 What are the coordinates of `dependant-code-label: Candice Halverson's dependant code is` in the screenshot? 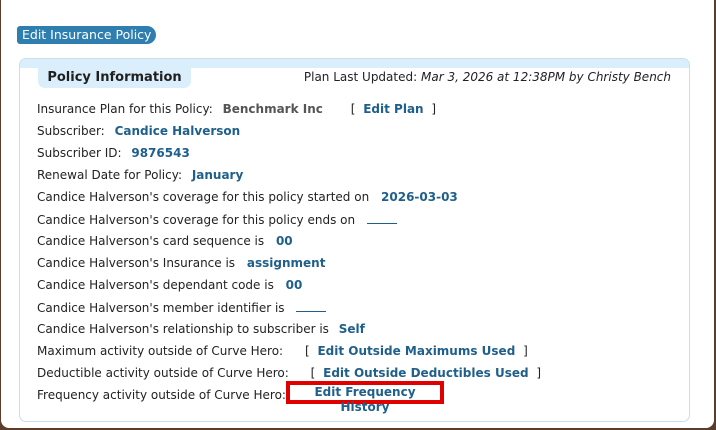 It's located at (155, 285).